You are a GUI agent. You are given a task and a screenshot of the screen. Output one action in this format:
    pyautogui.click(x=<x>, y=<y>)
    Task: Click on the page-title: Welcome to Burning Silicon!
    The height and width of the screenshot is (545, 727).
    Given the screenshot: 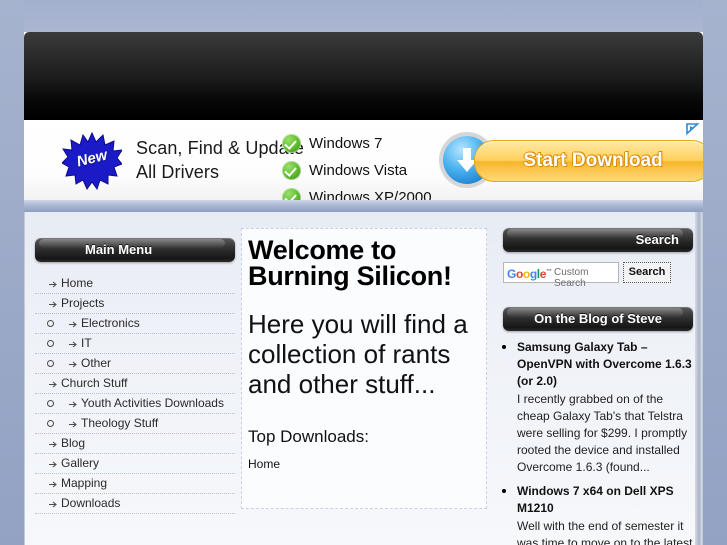 What is the action you would take?
    pyautogui.click(x=350, y=263)
    